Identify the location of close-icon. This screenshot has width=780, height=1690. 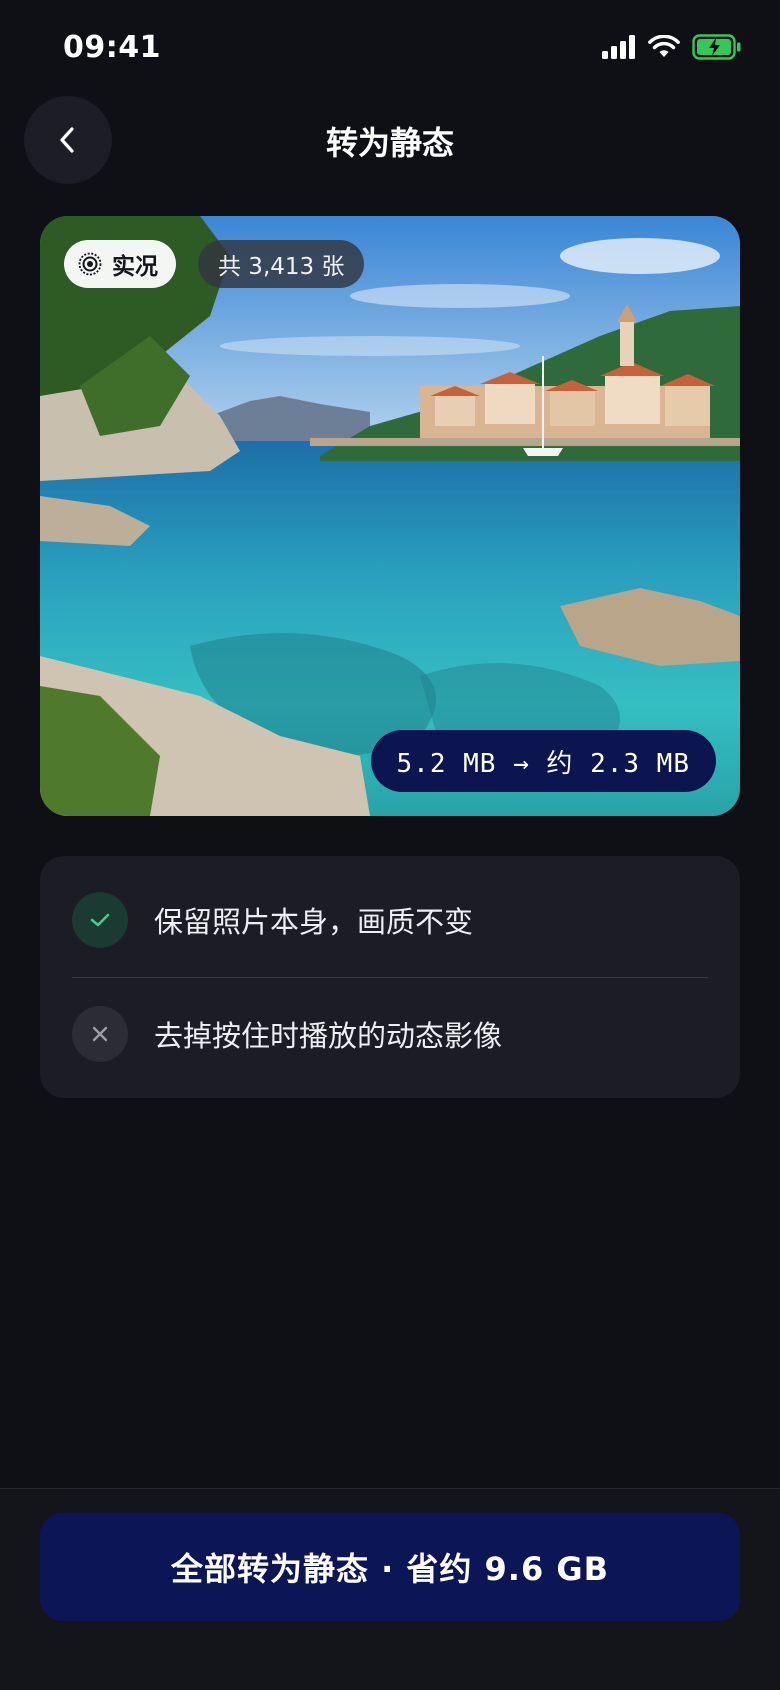
(100, 1034).